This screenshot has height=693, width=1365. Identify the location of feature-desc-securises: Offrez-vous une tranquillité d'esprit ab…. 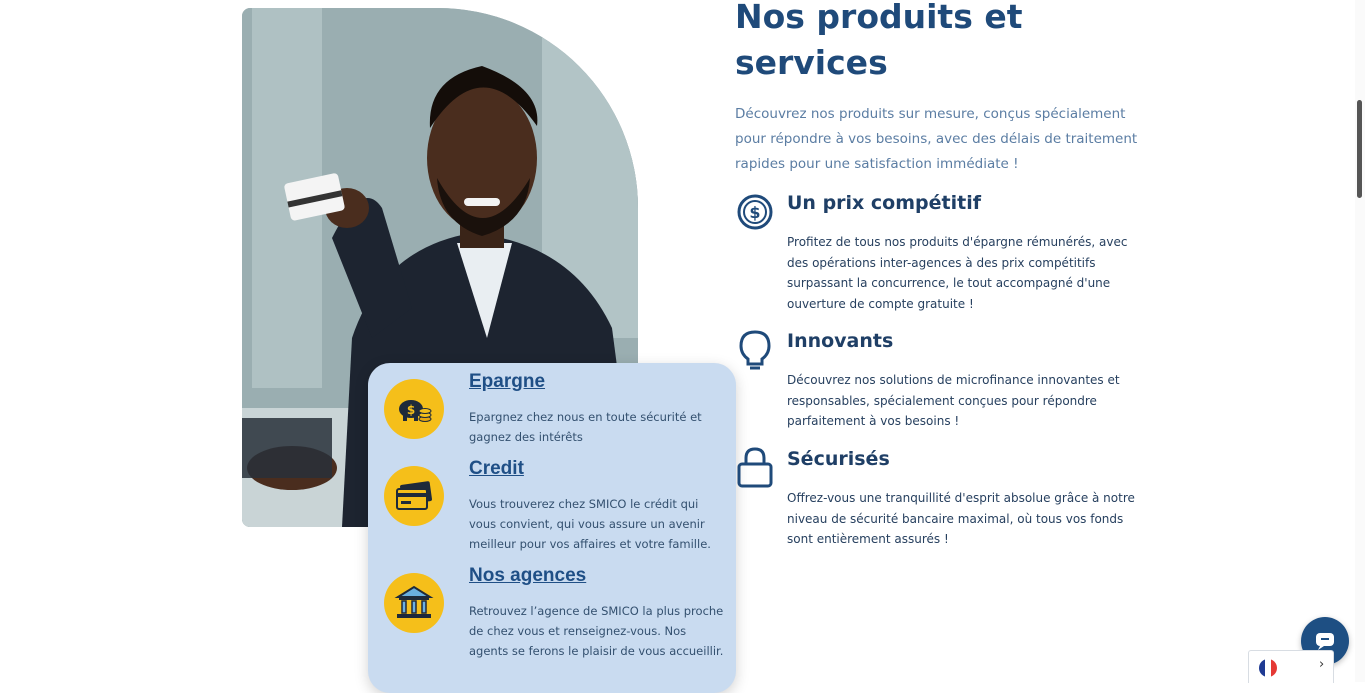
(961, 518).